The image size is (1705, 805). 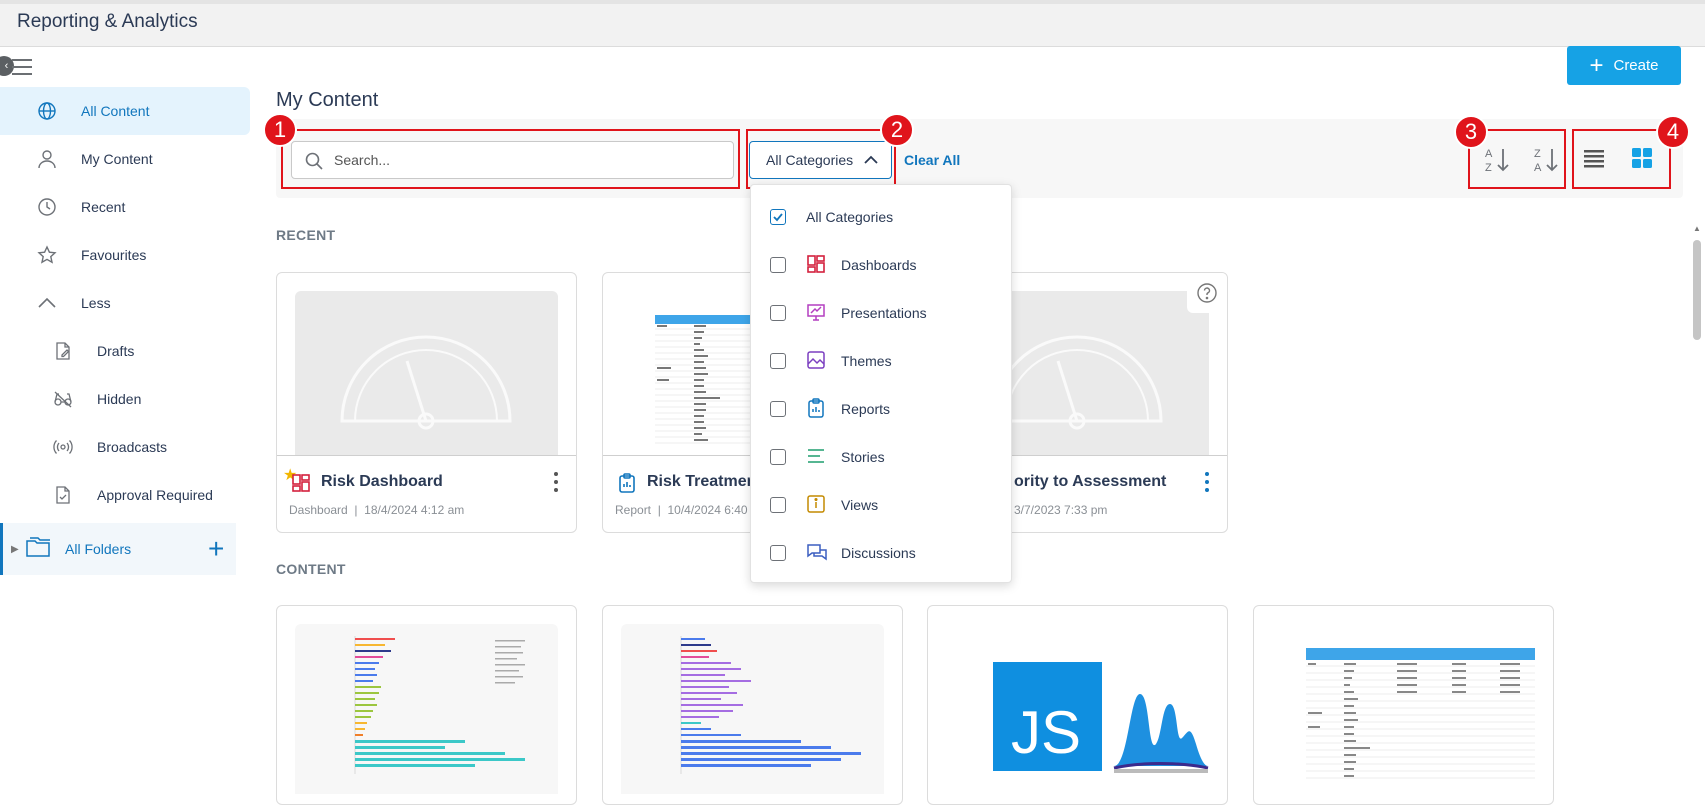 I want to click on callout-badge-4: 4, so click(x=1673, y=132).